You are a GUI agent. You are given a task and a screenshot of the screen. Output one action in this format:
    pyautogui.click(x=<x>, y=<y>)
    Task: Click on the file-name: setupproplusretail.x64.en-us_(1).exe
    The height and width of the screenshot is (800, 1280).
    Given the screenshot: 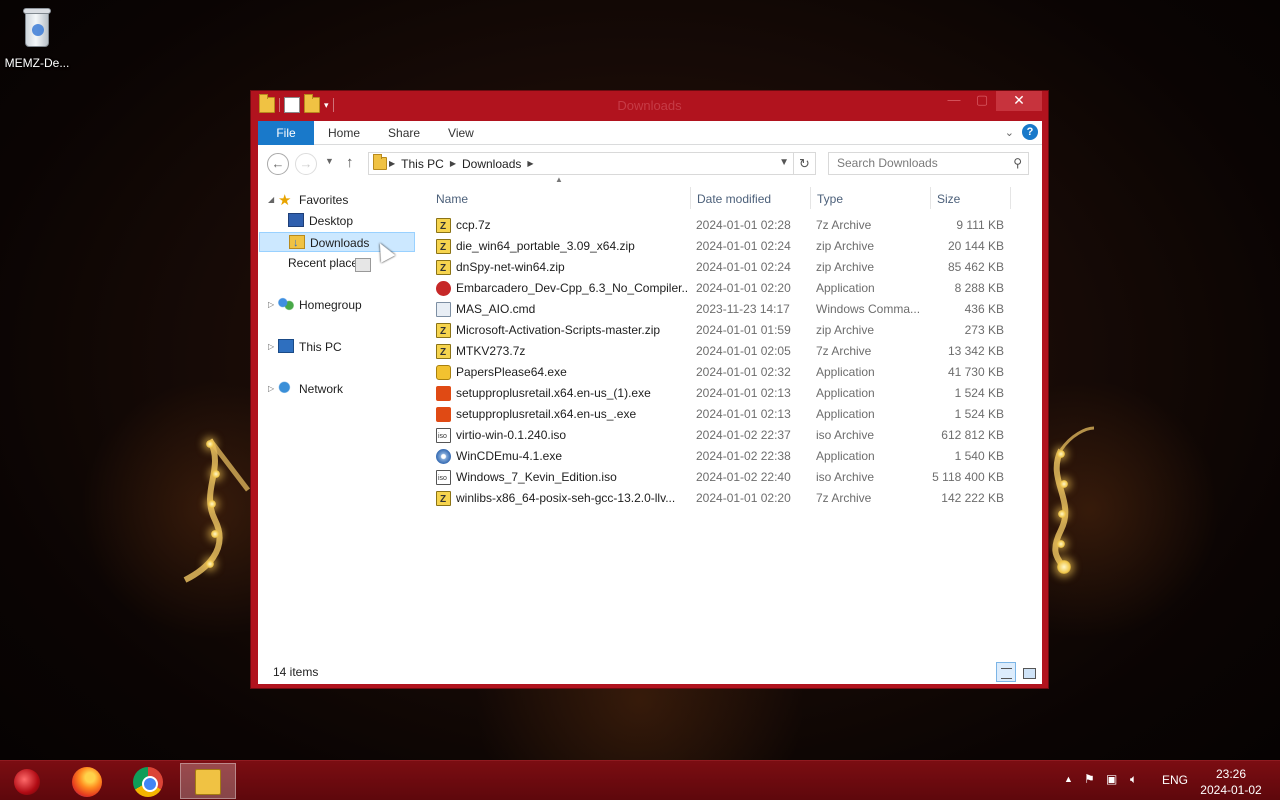 What is the action you would take?
    pyautogui.click(x=553, y=393)
    